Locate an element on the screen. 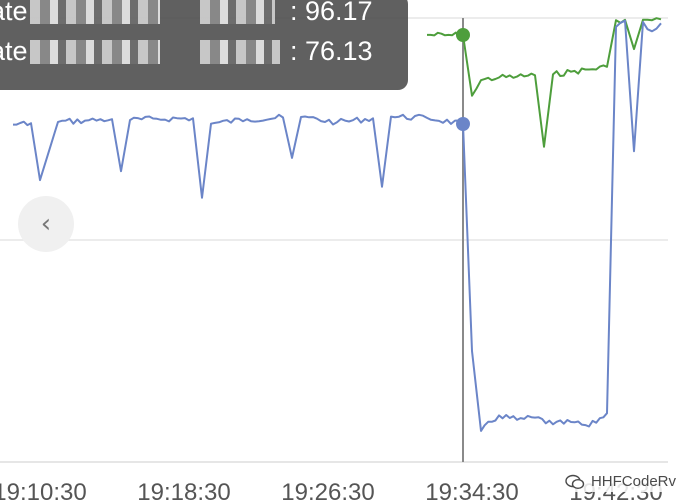 Image resolution: width=700 pixels, height=500 pixels. x-tick-label: 19:10:30 is located at coordinates (43, 489).